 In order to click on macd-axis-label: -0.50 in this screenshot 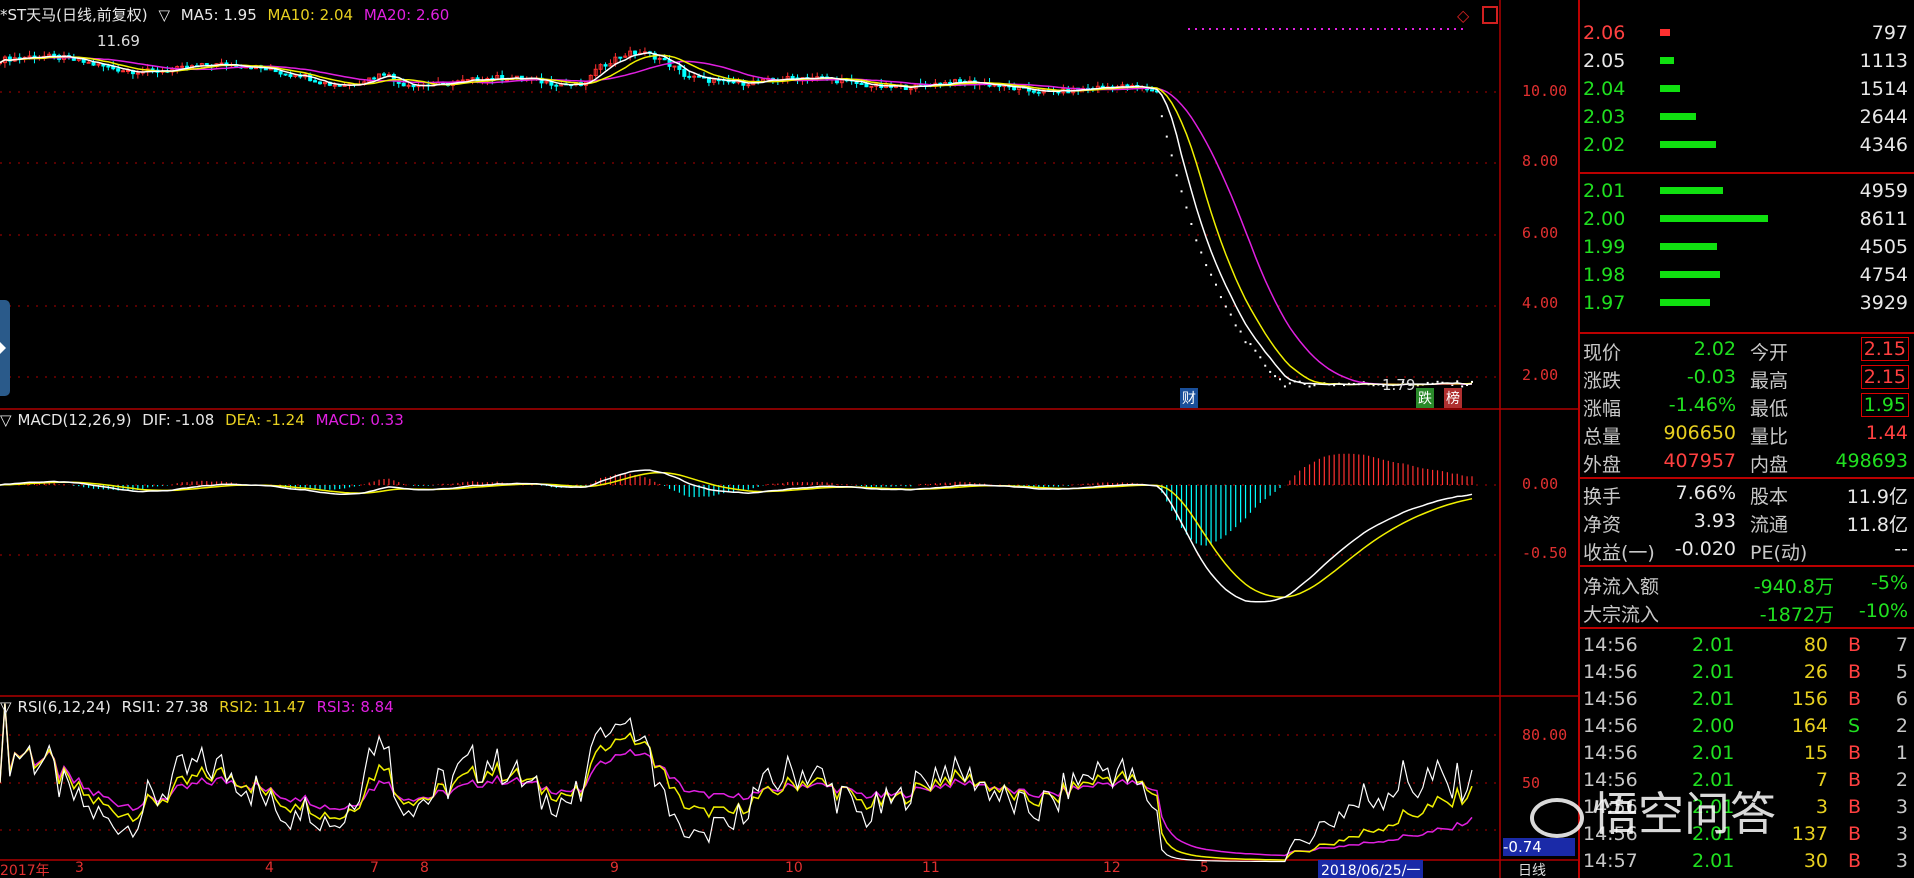, I will do `click(1545, 553)`.